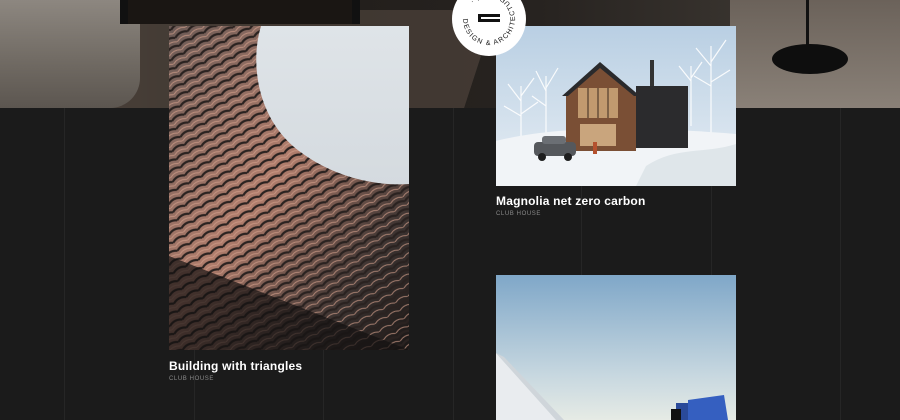 The image size is (900, 420). What do you see at coordinates (810, 59) in the screenshot?
I see `lamp-base` at bounding box center [810, 59].